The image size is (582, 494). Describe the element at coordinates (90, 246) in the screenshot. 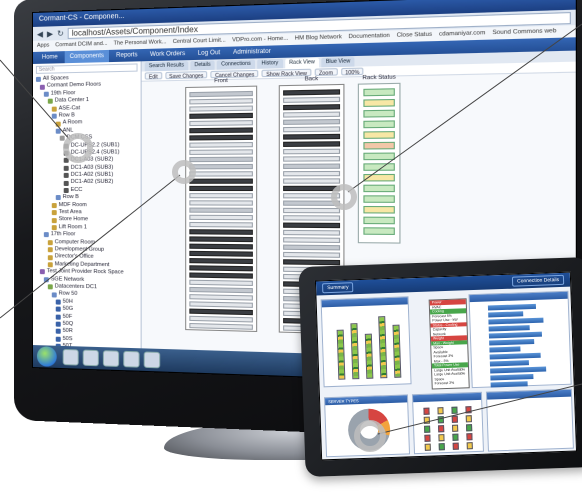

I see `callout-line-rack` at that location.